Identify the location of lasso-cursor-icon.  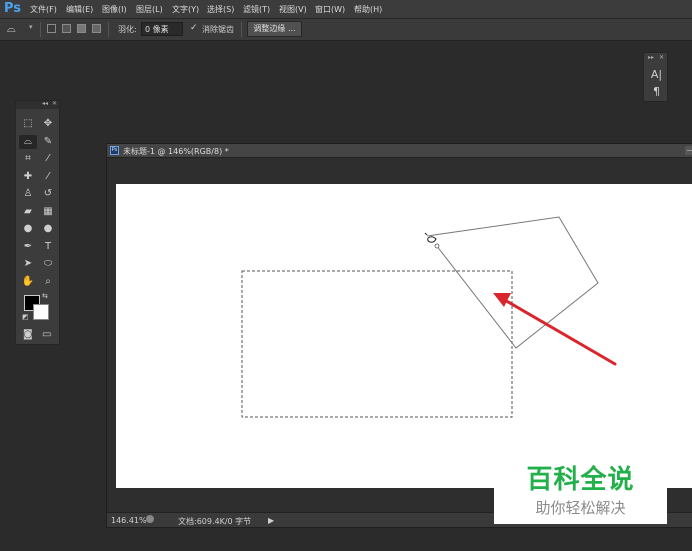
(430, 237).